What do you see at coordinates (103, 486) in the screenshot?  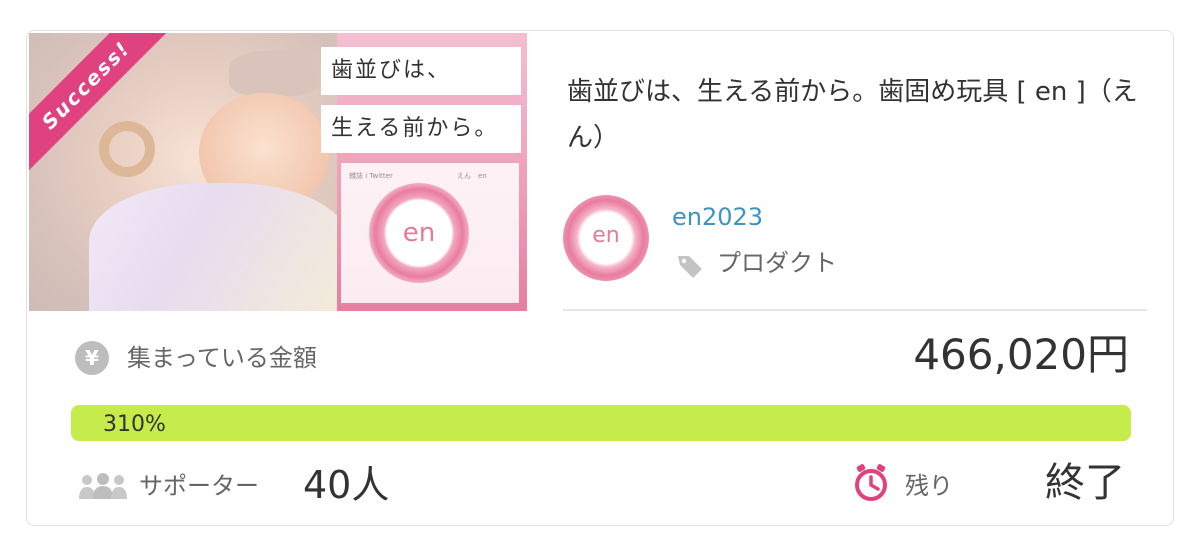 I see `people-icon` at bounding box center [103, 486].